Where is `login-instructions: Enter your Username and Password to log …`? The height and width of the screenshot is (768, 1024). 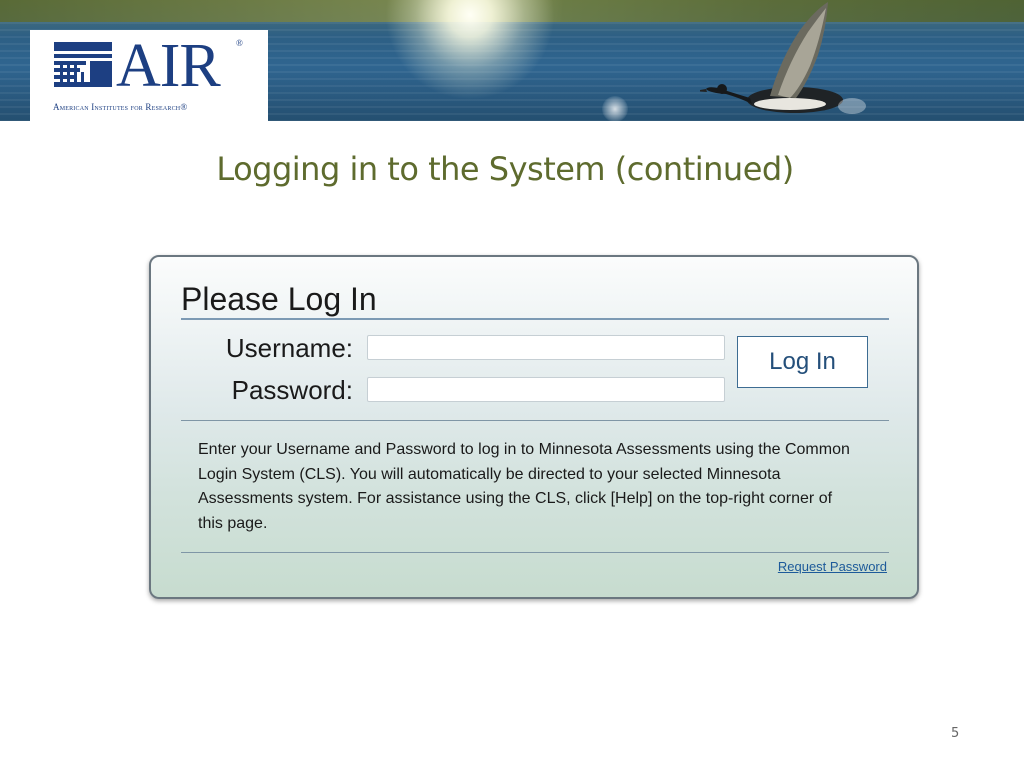 login-instructions: Enter your Username and Password to log … is located at coordinates (524, 486).